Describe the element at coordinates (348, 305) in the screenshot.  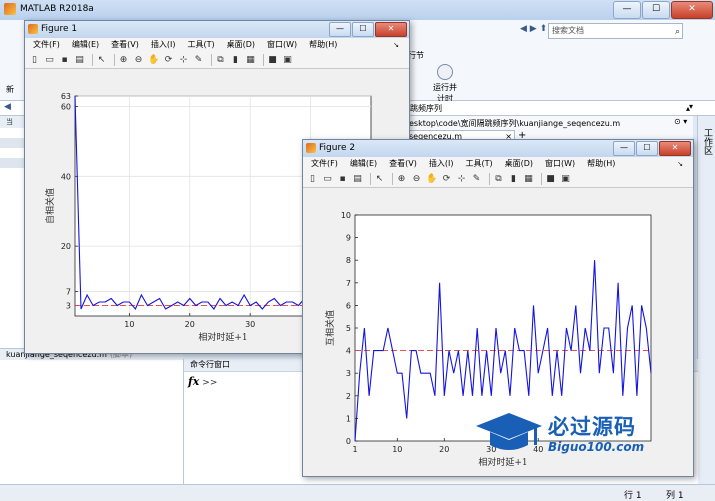
I see `y-tick-label: 6` at that location.